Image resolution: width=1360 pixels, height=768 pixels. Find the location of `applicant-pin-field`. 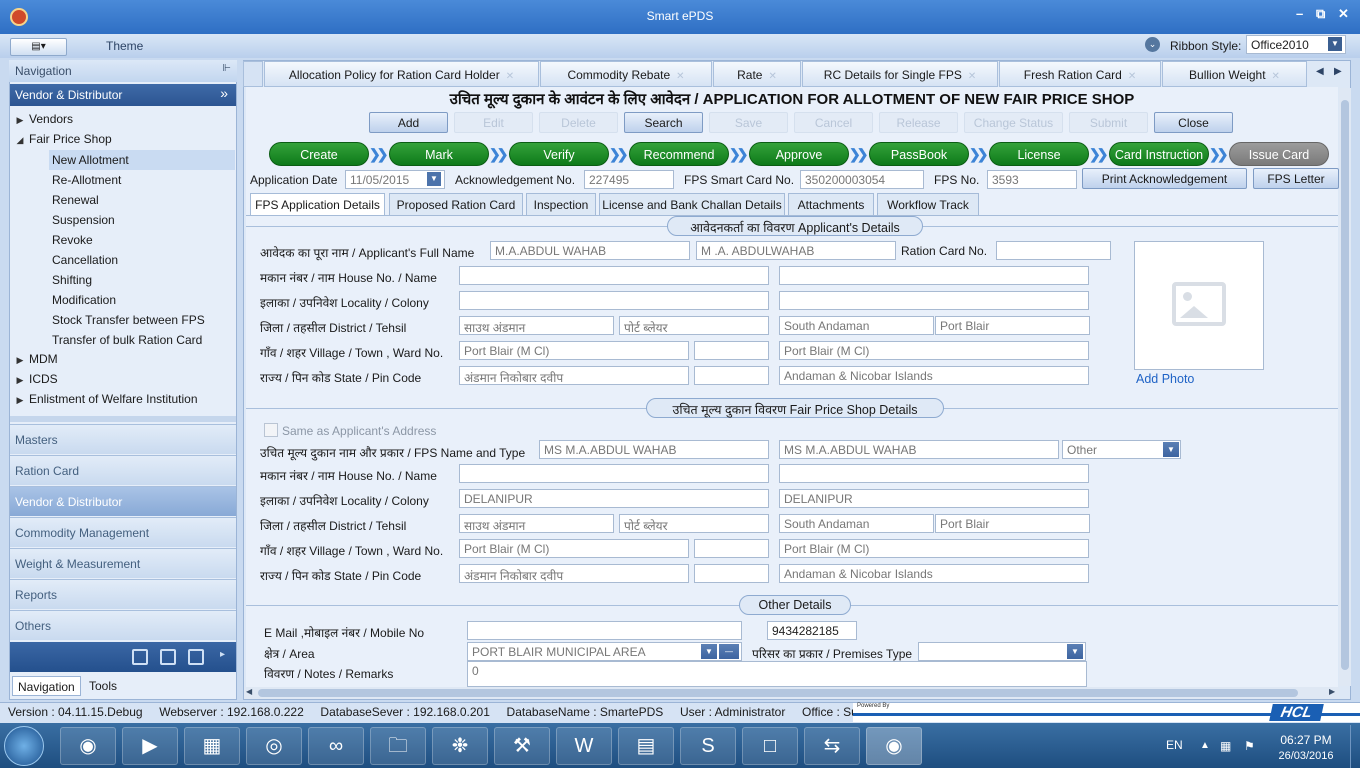

applicant-pin-field is located at coordinates (731, 375).